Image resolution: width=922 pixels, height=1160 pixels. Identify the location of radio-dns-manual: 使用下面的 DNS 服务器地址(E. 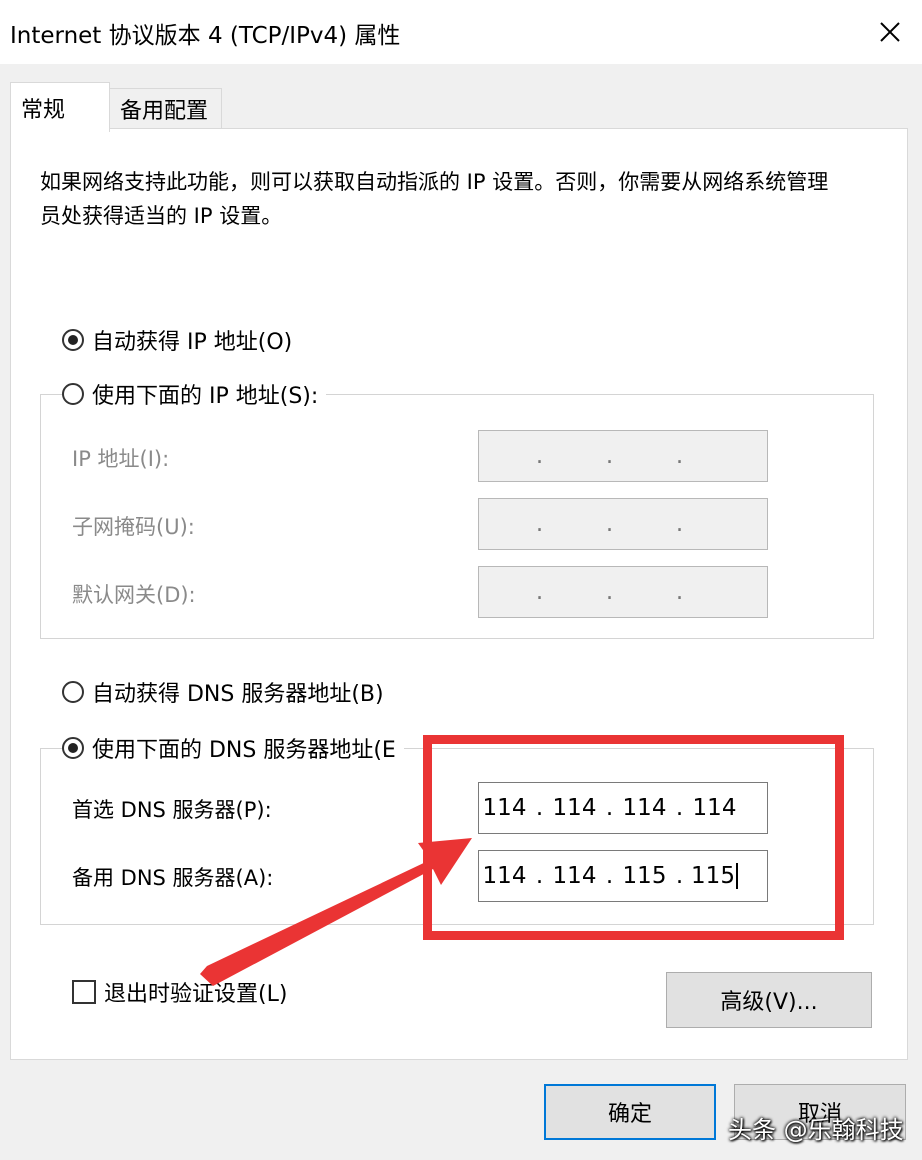
(233, 748).